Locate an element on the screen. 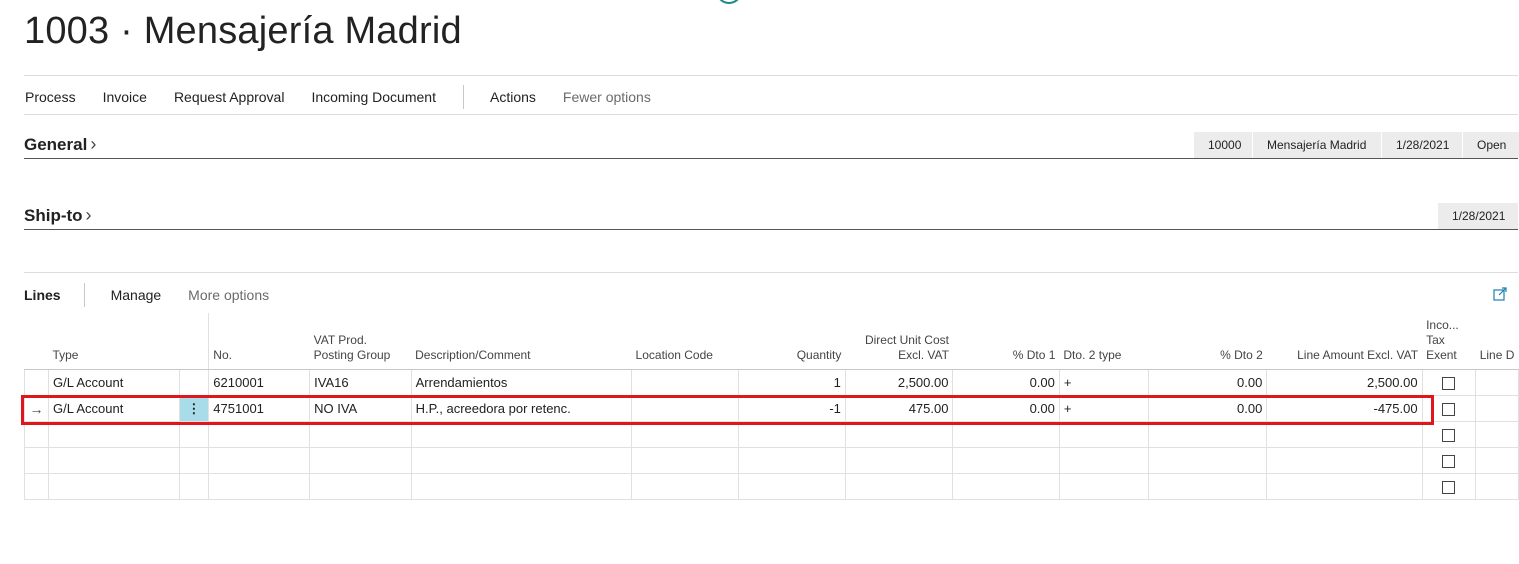 The width and height of the screenshot is (1519, 564). cell-vat: IVA16 is located at coordinates (360, 382).